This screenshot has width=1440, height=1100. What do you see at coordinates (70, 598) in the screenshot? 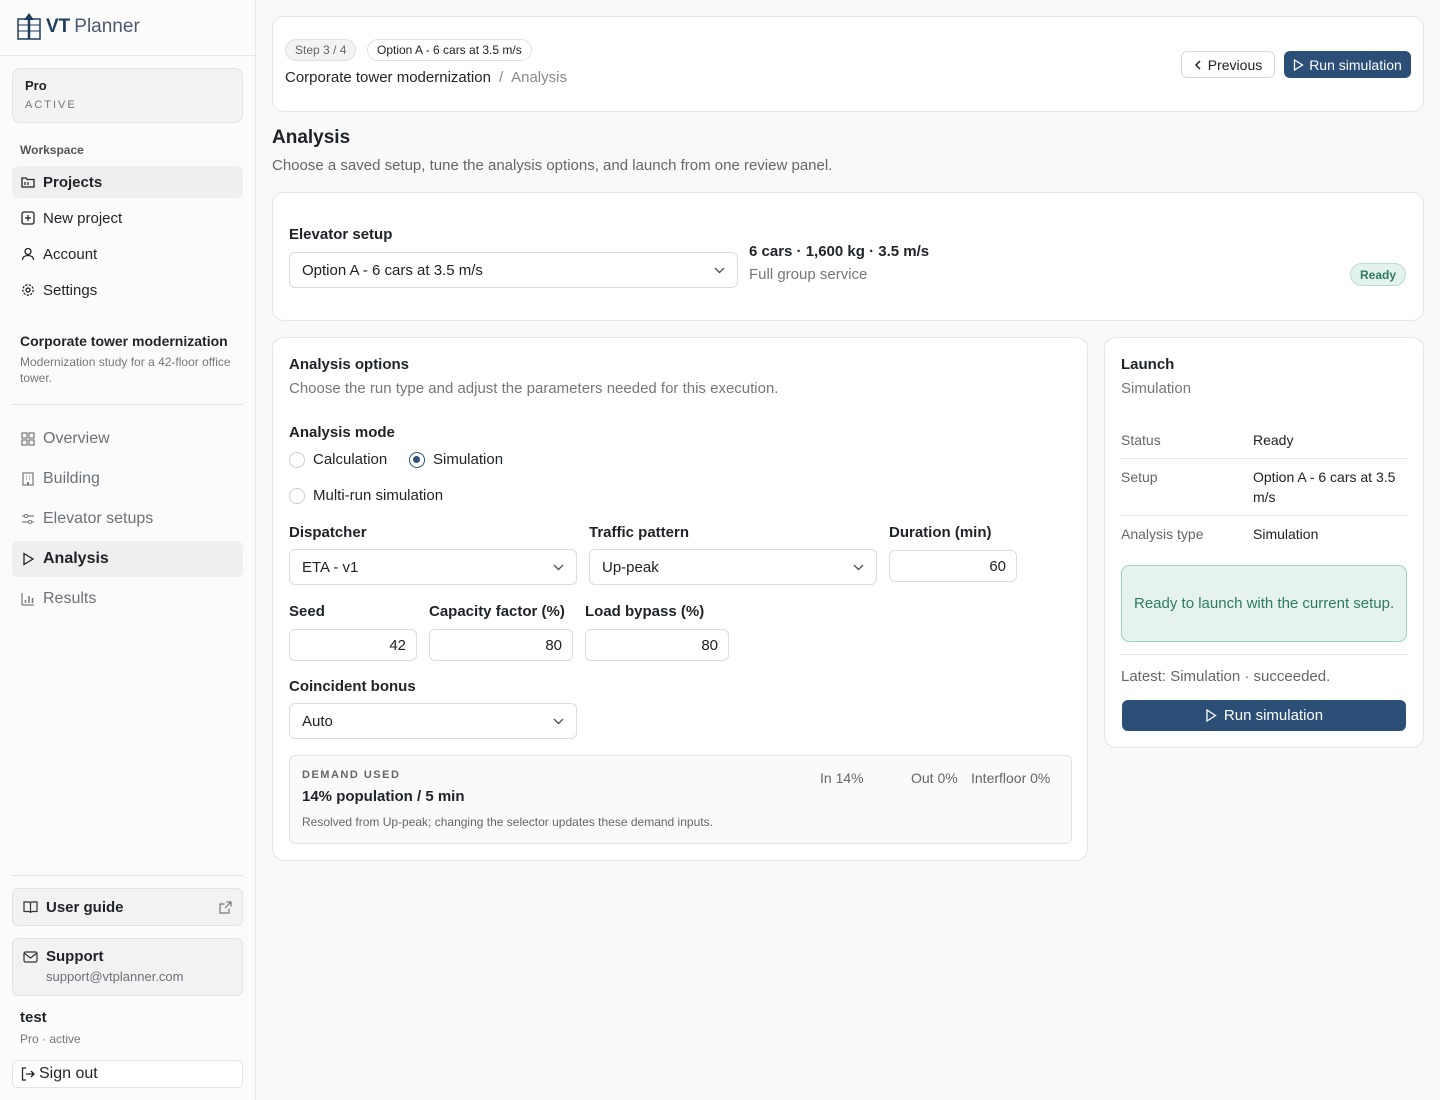
I see `sidebar-item-label: Results` at bounding box center [70, 598].